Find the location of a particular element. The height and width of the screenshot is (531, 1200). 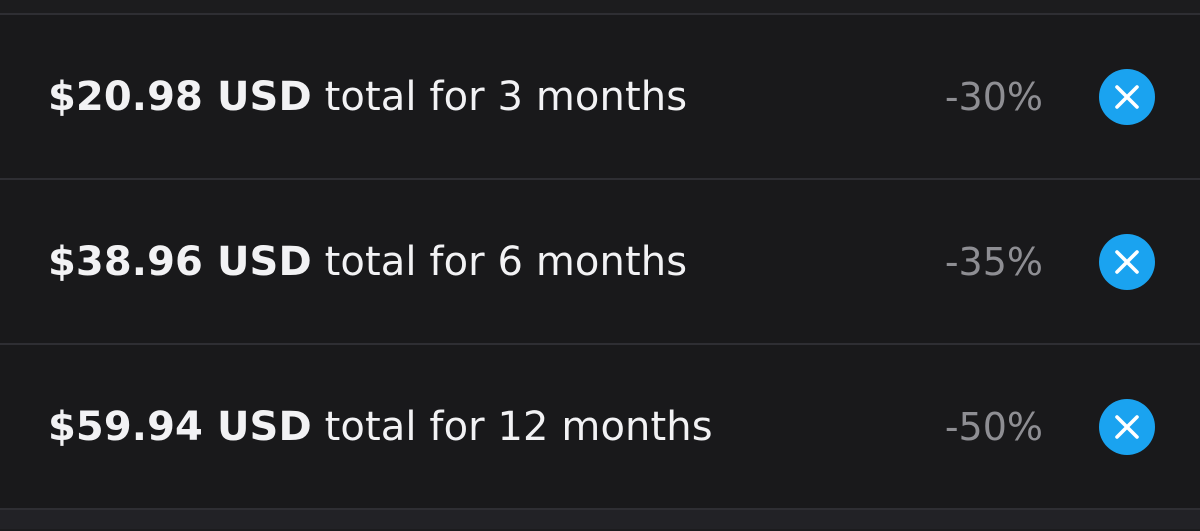

top-divider is located at coordinates (600, 7).